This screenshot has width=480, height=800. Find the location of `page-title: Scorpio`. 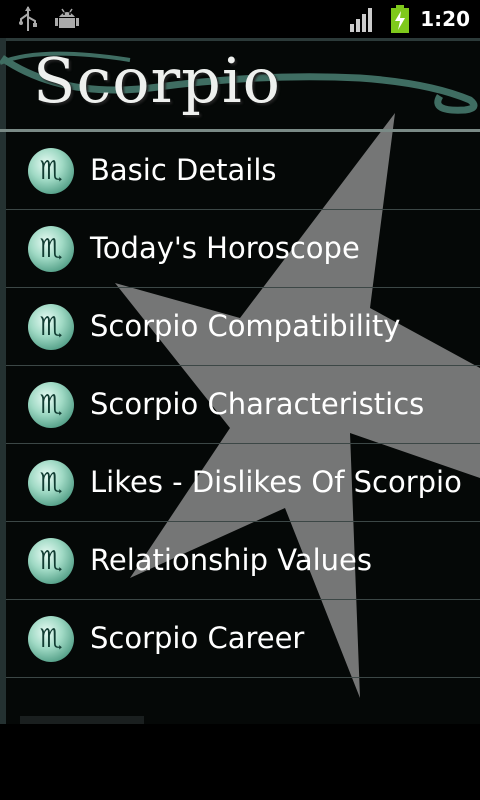

page-title: Scorpio is located at coordinates (157, 80).